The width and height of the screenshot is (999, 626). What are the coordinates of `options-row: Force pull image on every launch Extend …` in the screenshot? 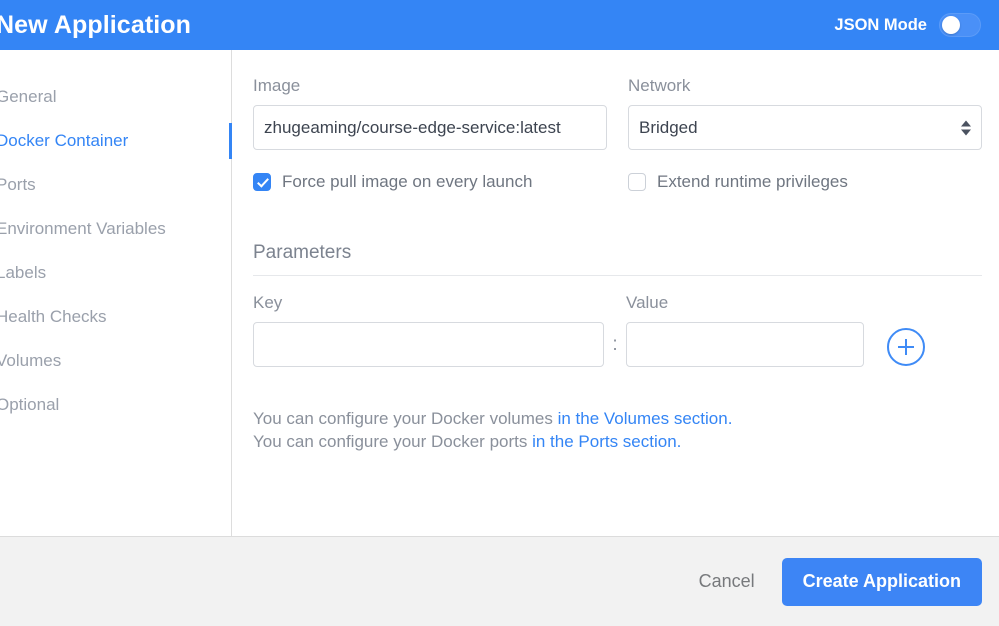 It's located at (617, 182).